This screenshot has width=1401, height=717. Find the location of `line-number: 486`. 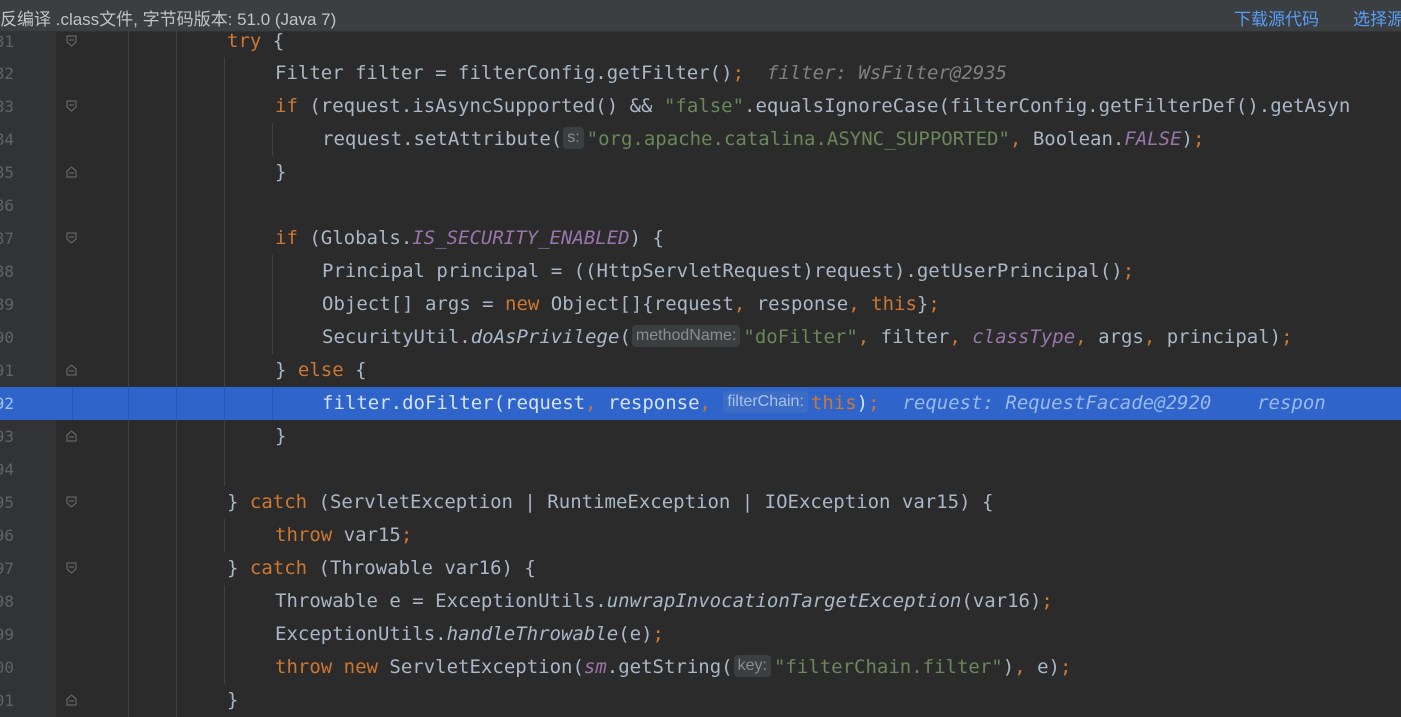

line-number: 486 is located at coordinates (7, 205).